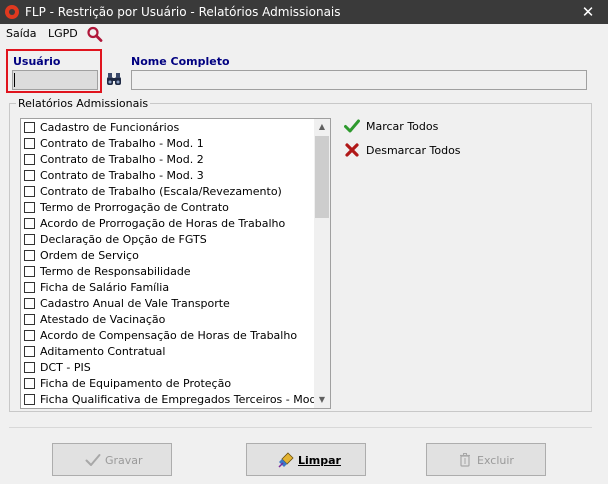 Image resolution: width=608 pixels, height=484 pixels. I want to click on divider, so click(300, 427).